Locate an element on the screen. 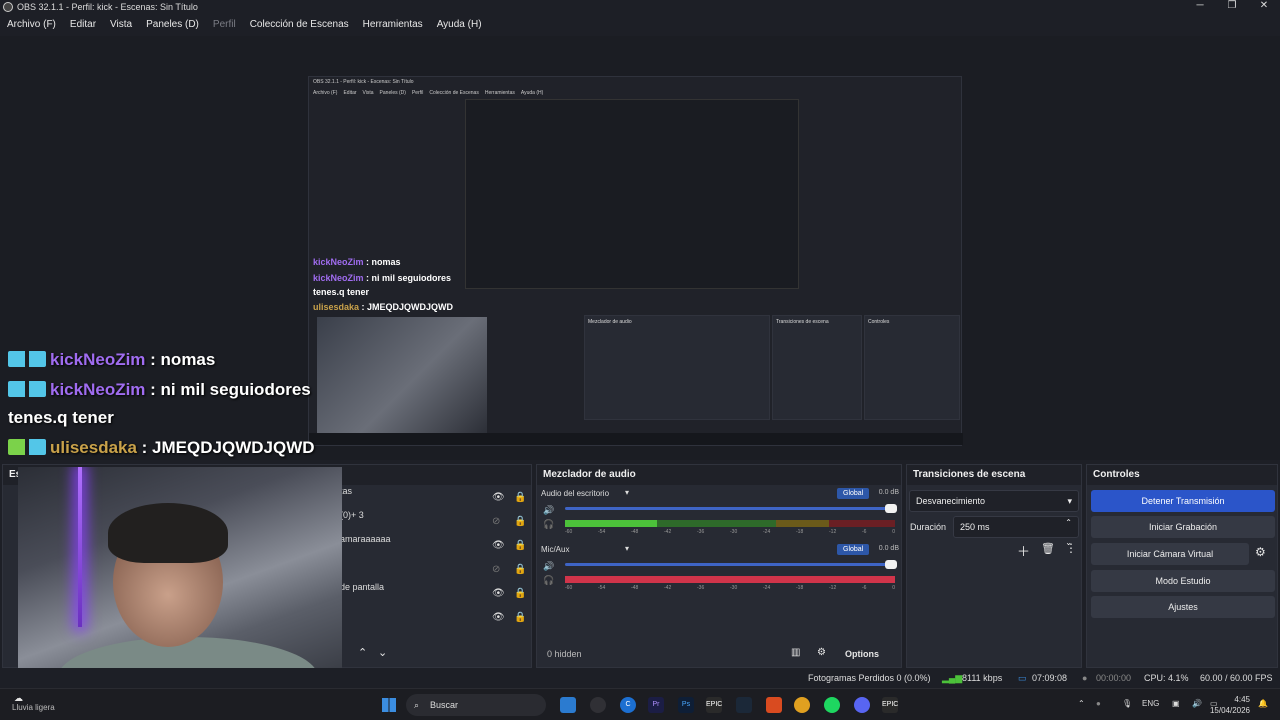 Image resolution: width=1280 pixels, height=720 pixels. trash-icon: 🗑 is located at coordinates (1048, 548).